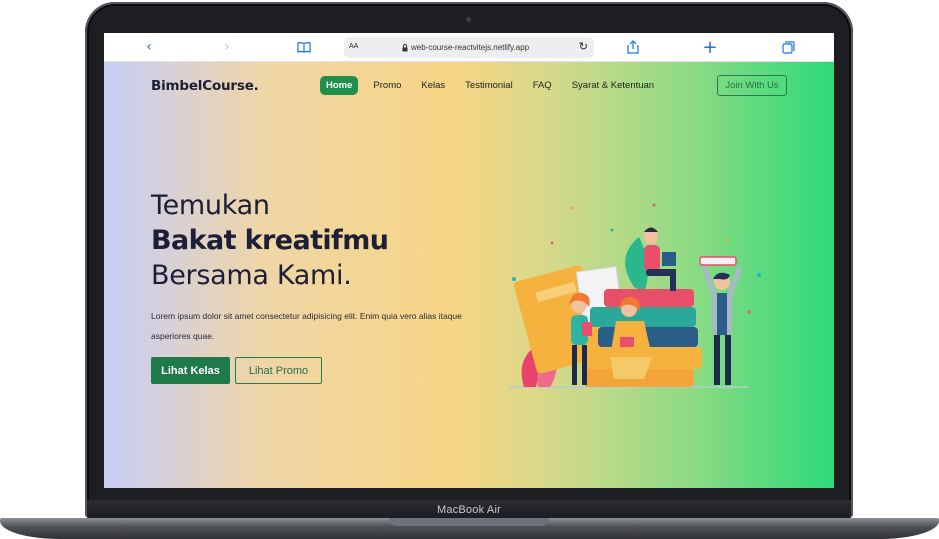 The image size is (939, 539). What do you see at coordinates (149, 47) in the screenshot?
I see `back-icon: ‹` at bounding box center [149, 47].